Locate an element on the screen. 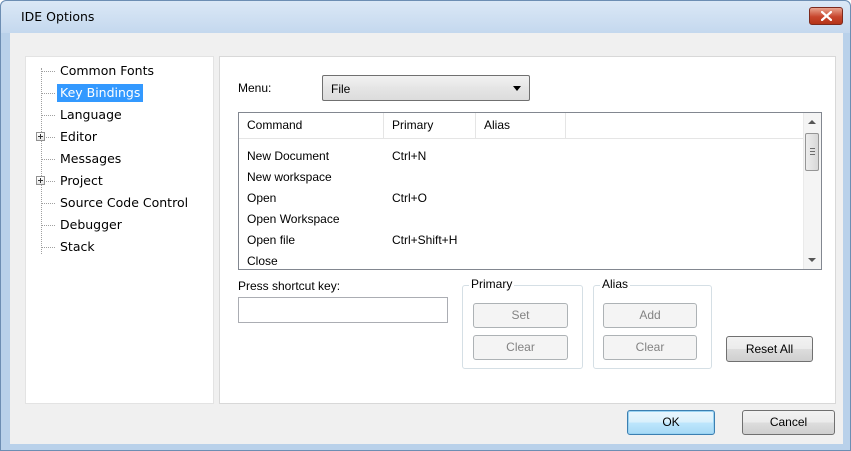 Image resolution: width=851 pixels, height=451 pixels. close-icon is located at coordinates (826, 16).